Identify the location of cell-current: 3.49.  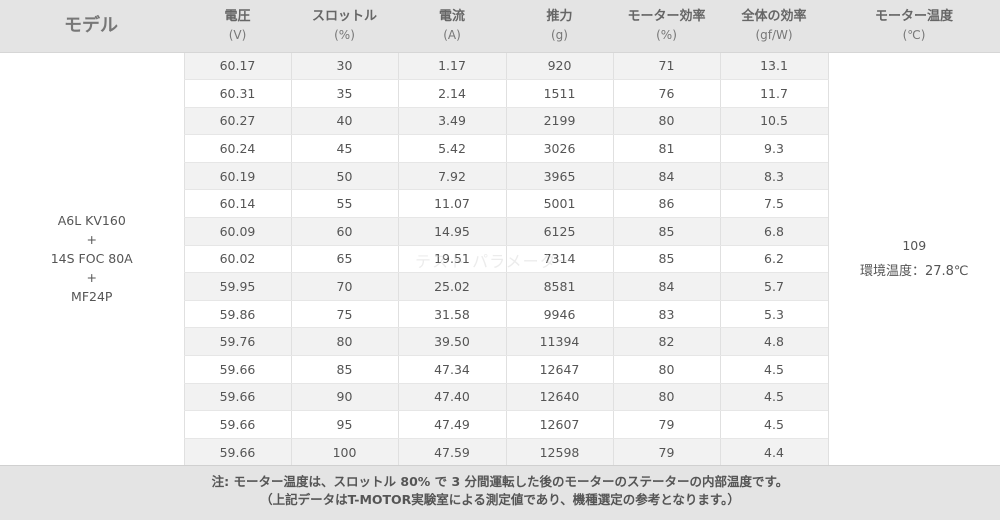
(451, 121).